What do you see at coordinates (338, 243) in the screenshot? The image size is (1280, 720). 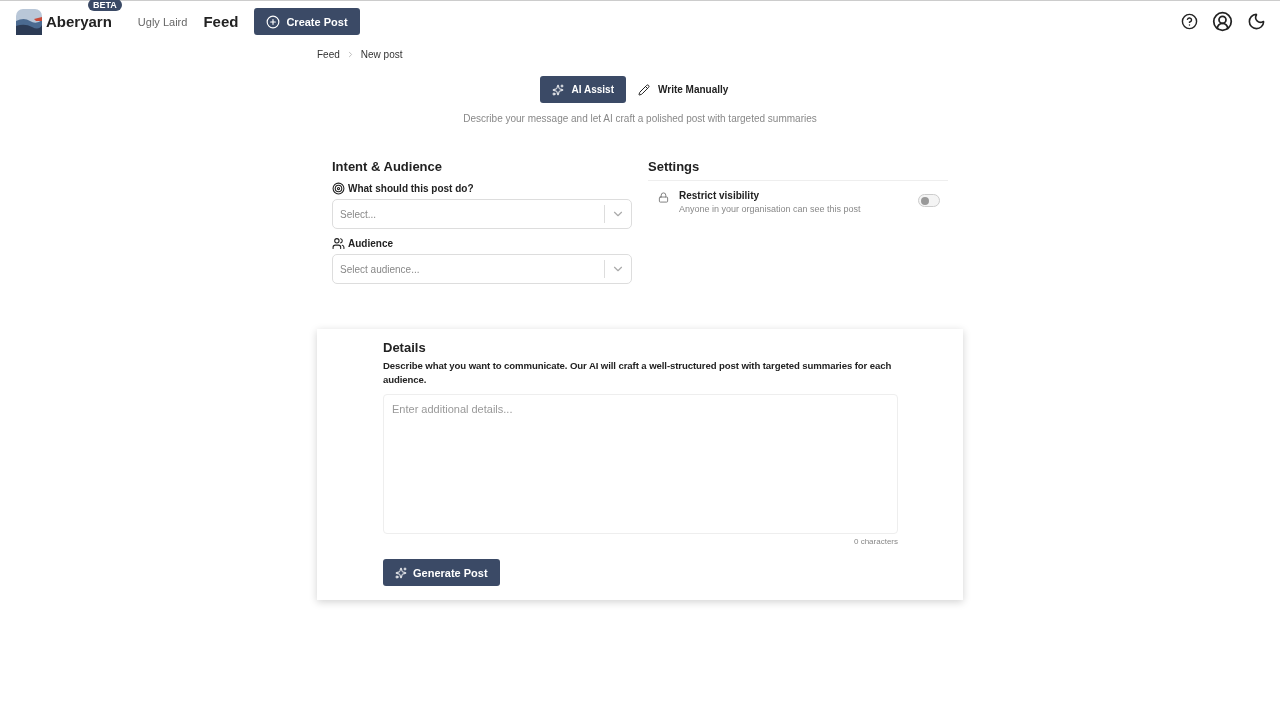 I see `people-icon` at bounding box center [338, 243].